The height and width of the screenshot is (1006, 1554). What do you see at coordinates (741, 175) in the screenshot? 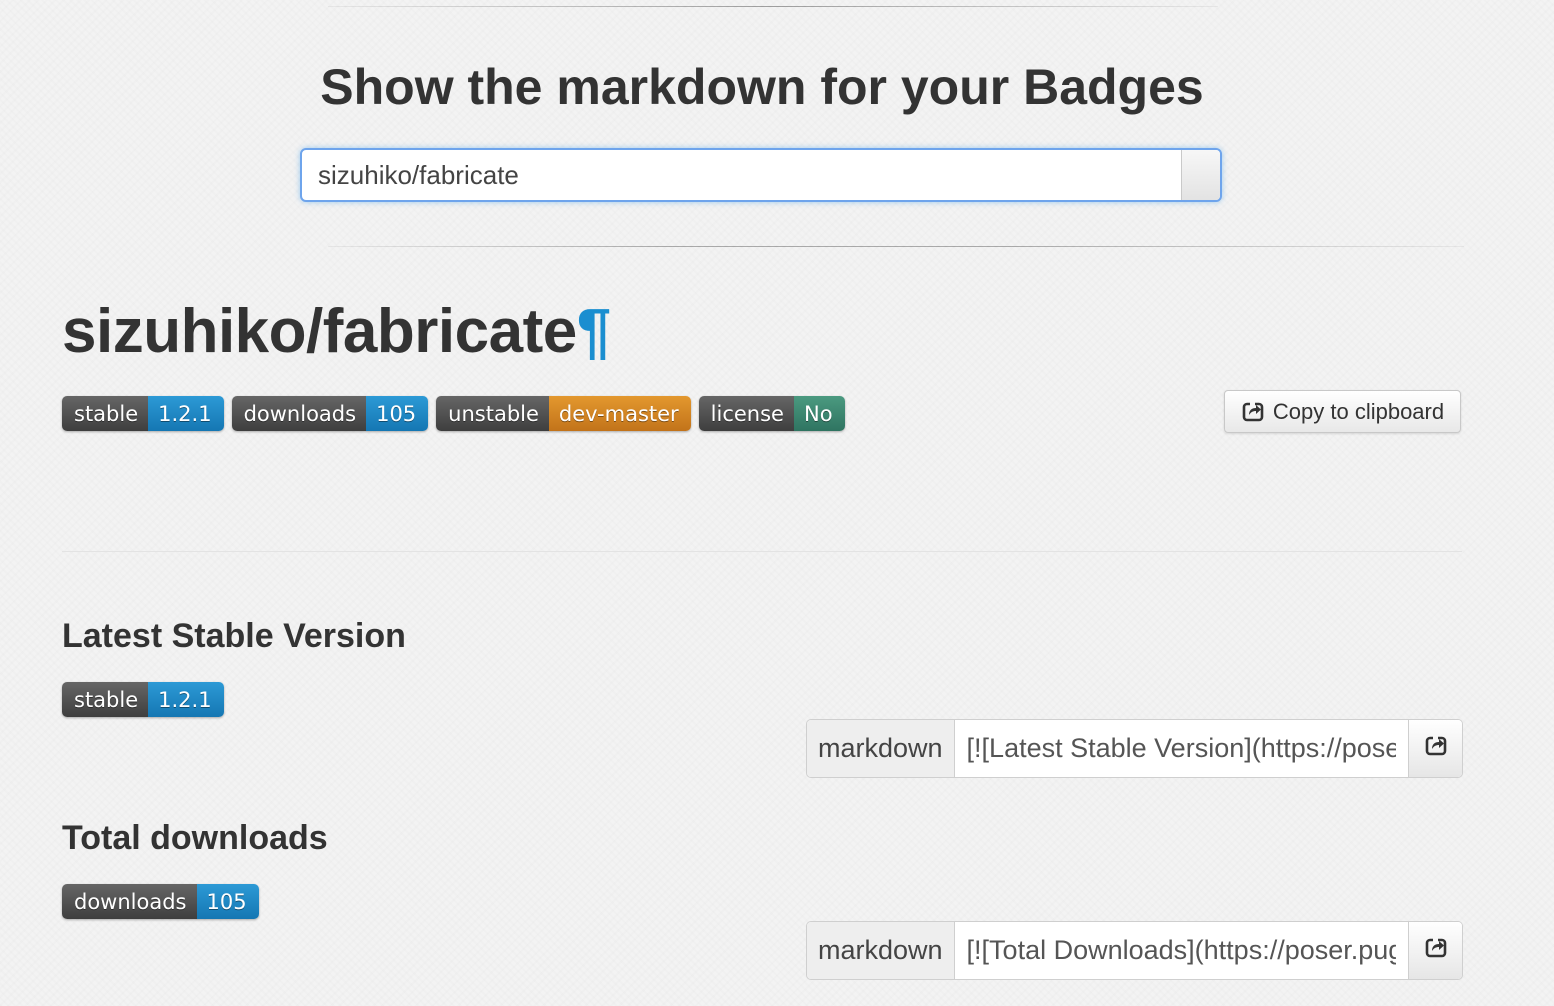
I see `search-input` at bounding box center [741, 175].